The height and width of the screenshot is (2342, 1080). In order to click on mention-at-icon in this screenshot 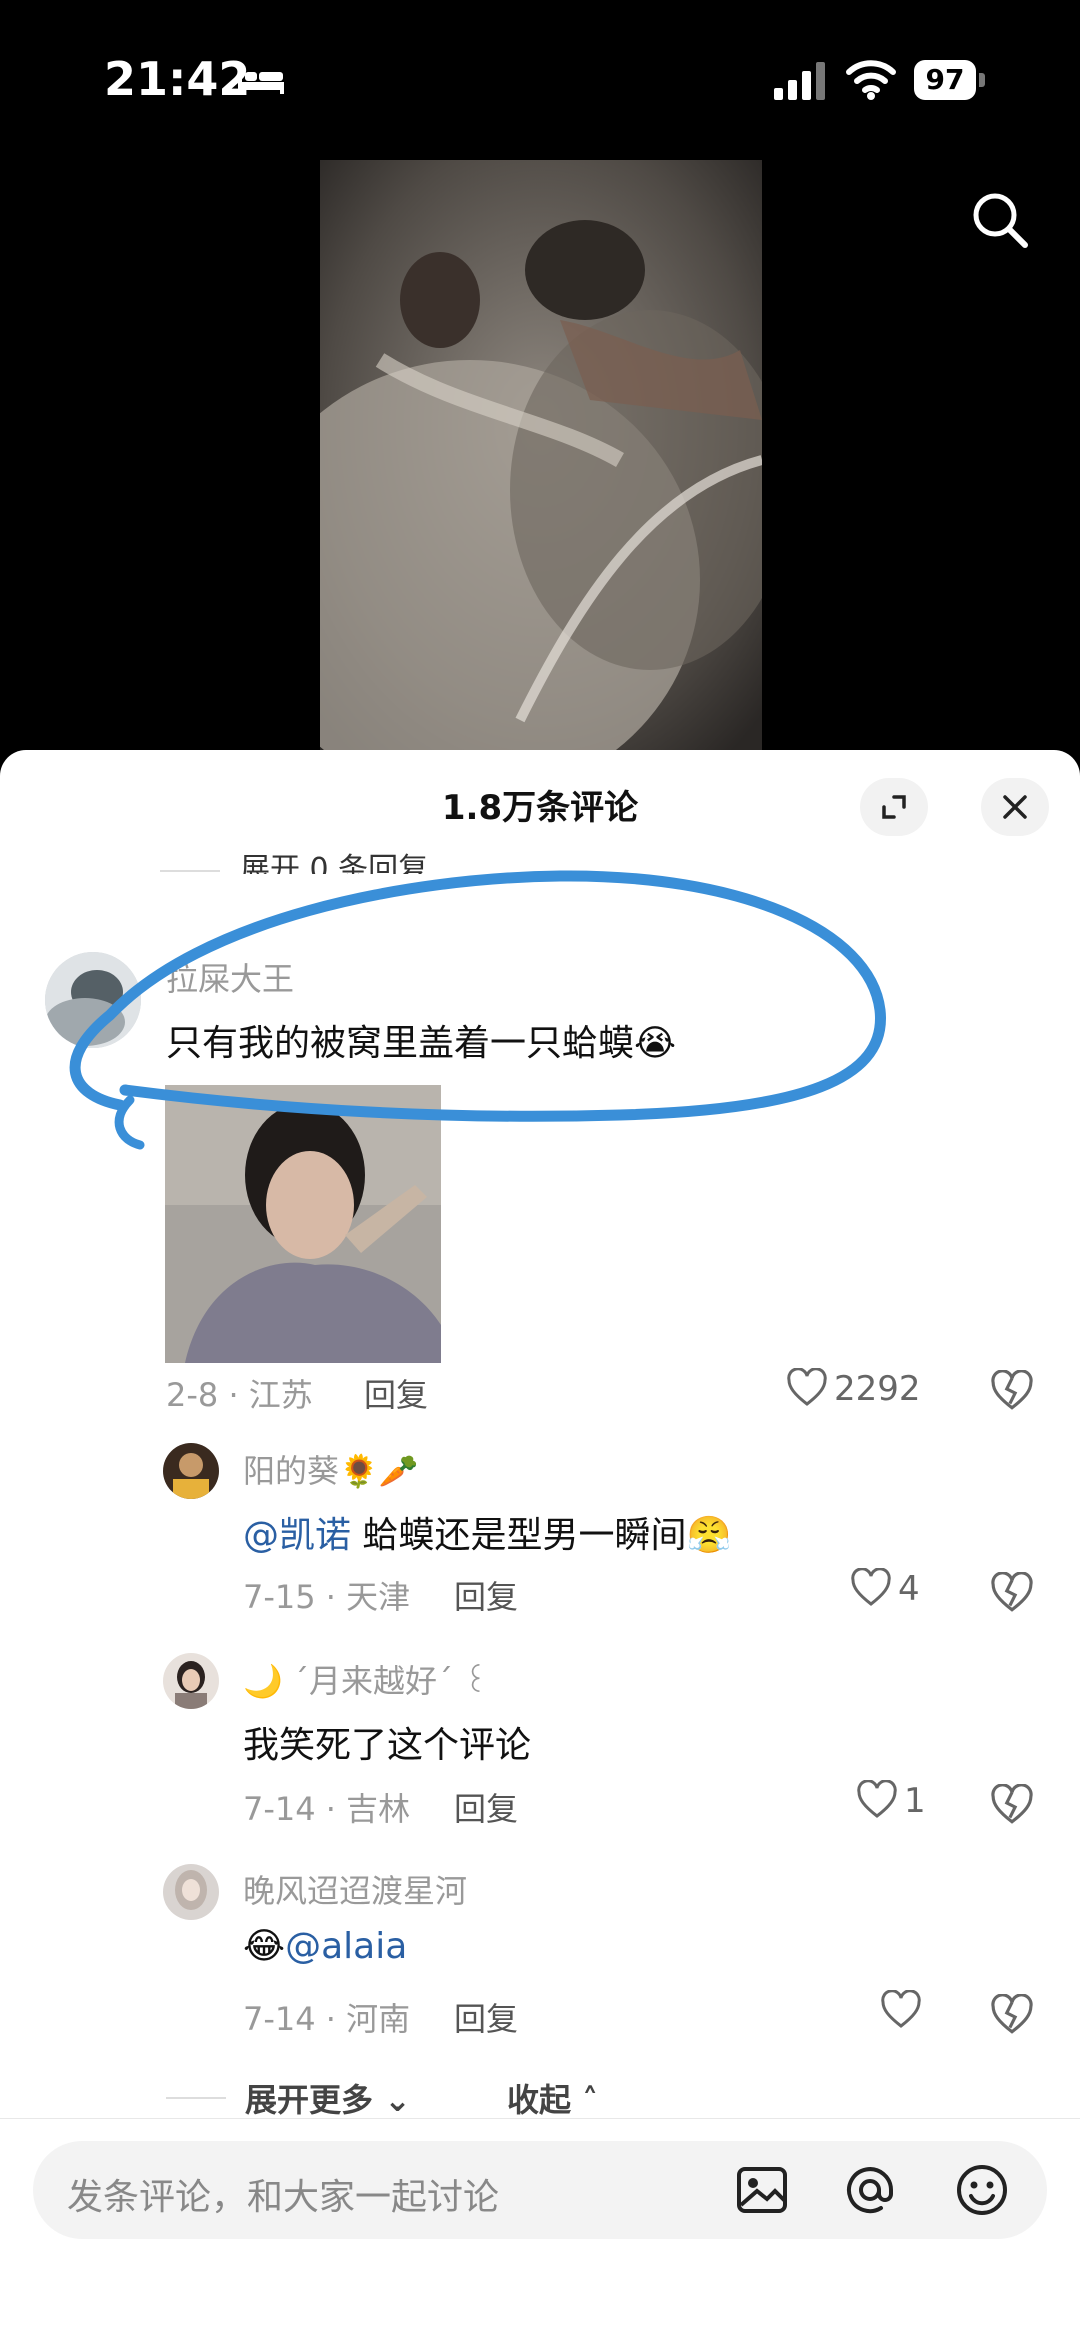, I will do `click(870, 2190)`.